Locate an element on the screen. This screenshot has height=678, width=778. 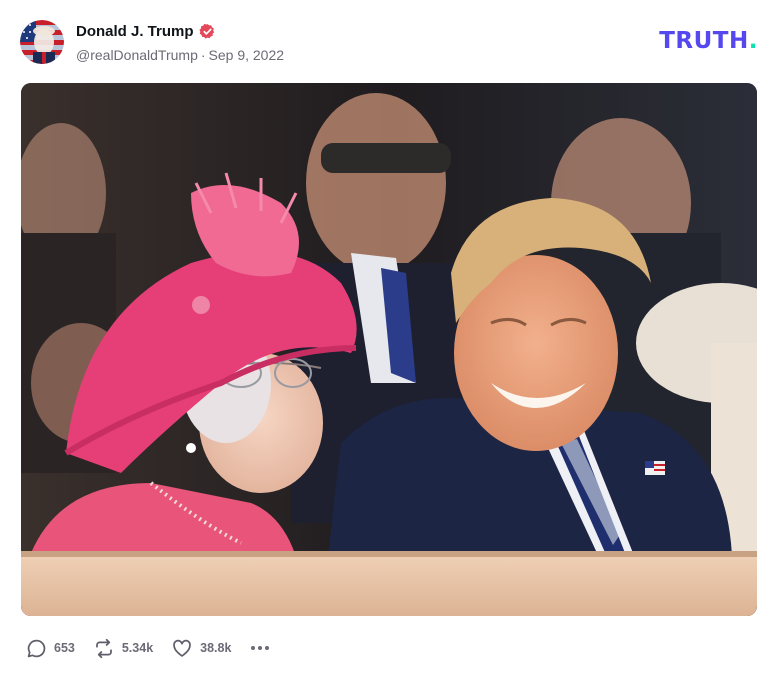
retruth-icon is located at coordinates (103, 648).